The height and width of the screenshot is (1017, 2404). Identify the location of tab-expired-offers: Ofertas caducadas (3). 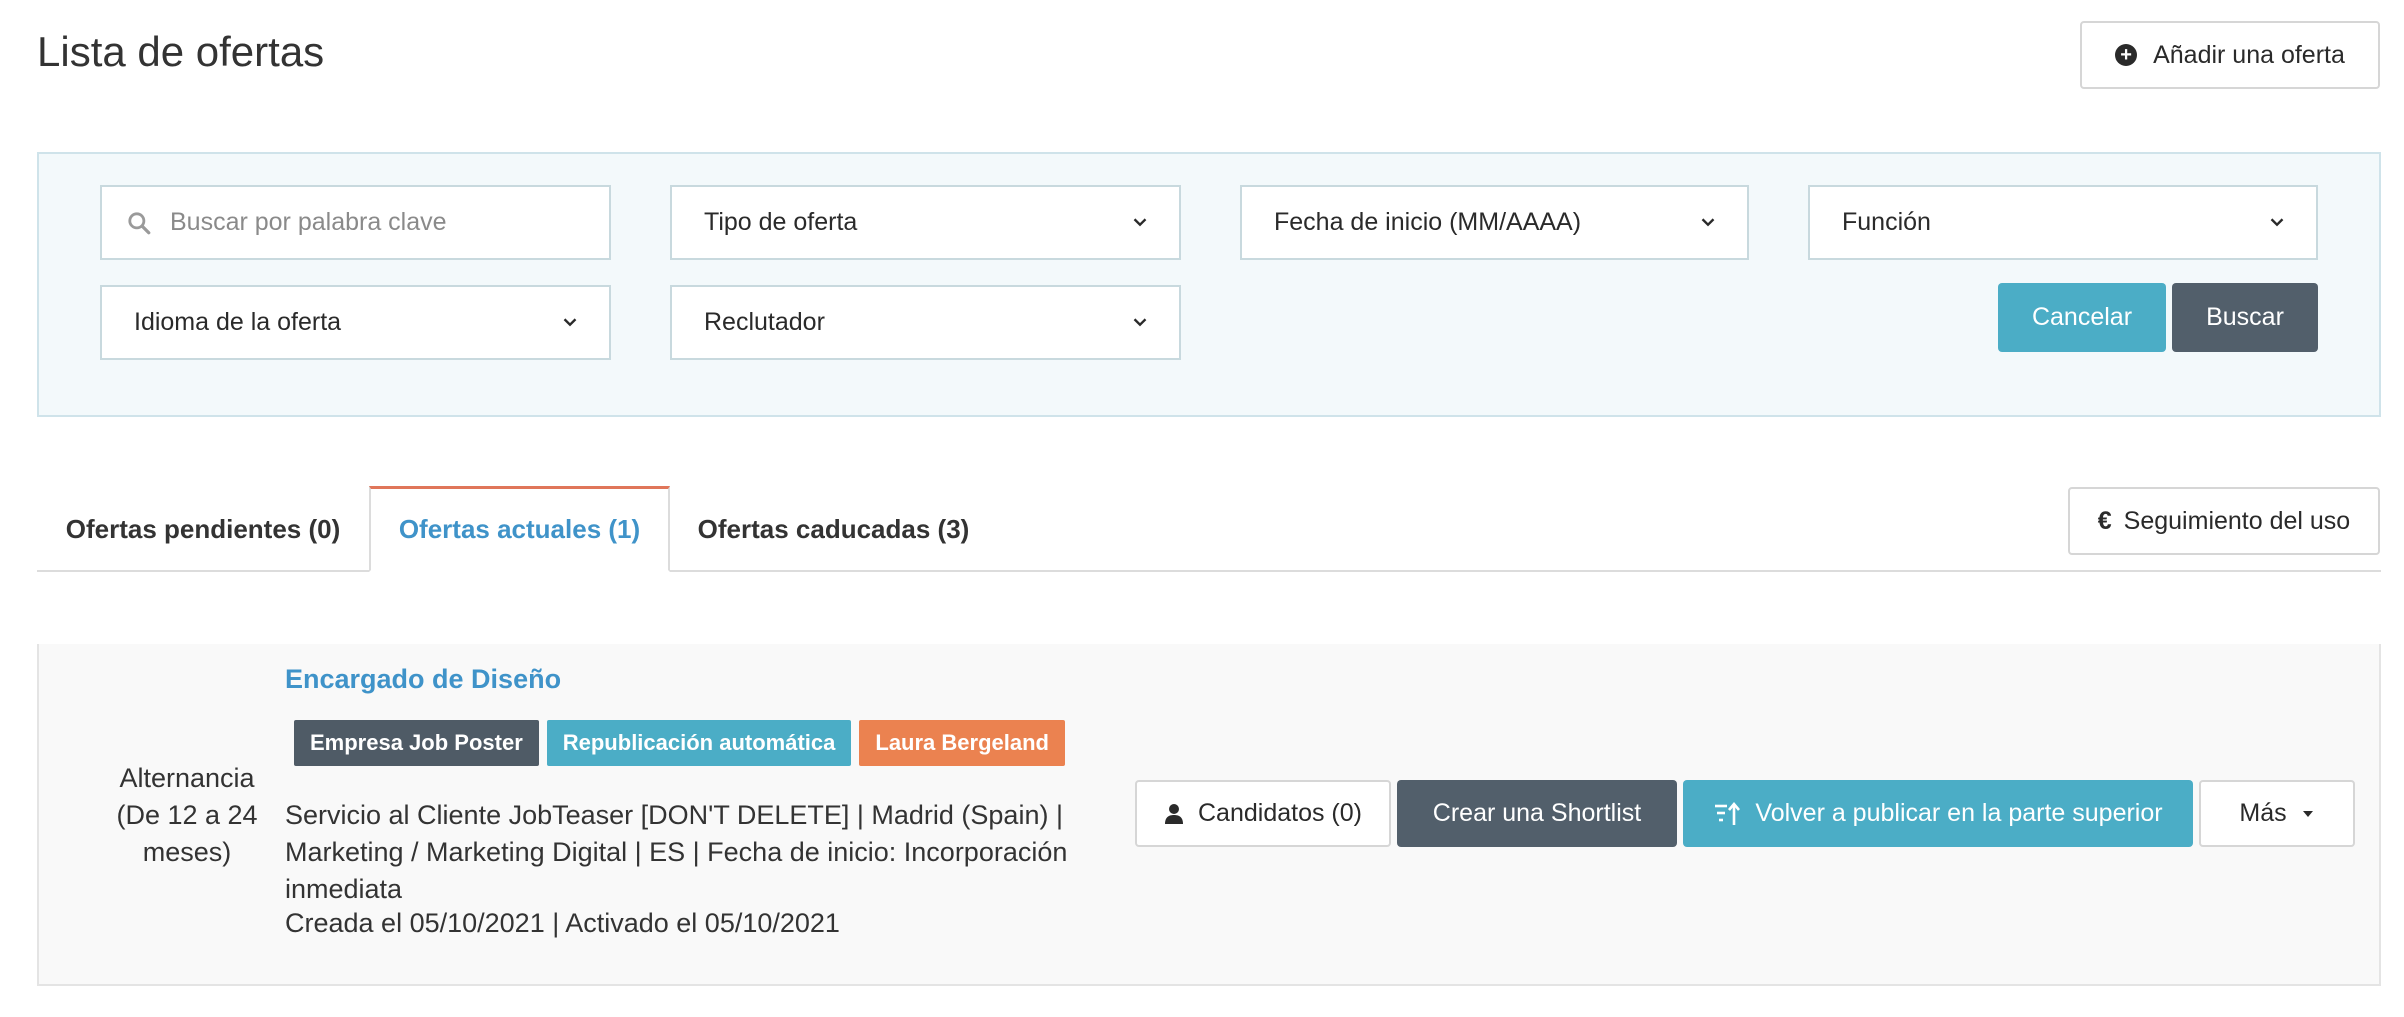
(833, 529).